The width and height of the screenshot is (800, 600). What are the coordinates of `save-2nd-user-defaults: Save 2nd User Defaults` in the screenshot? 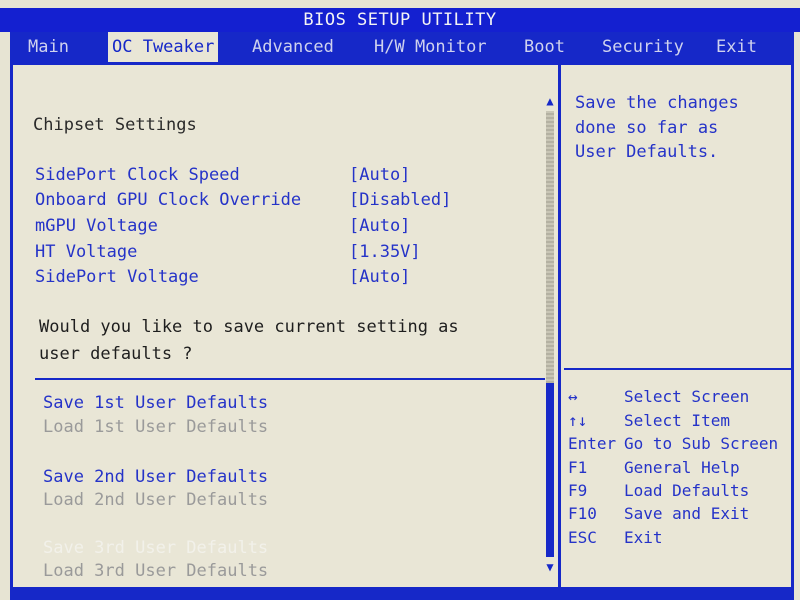 It's located at (155, 477).